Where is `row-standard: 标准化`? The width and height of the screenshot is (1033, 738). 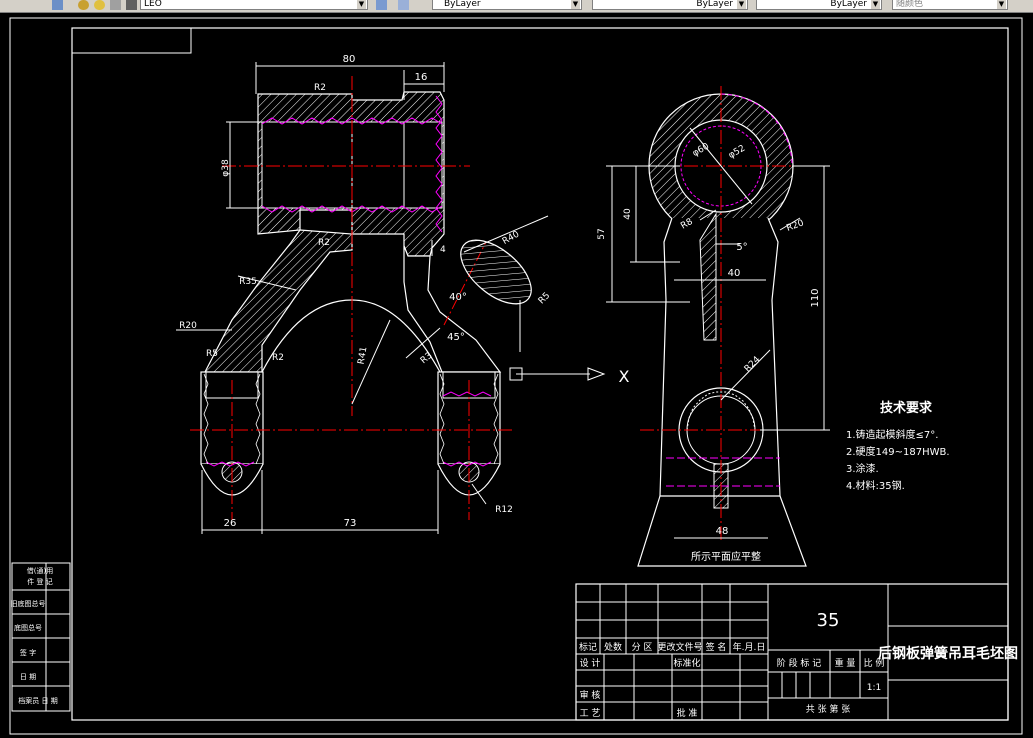 row-standard: 标准化 is located at coordinates (686, 663).